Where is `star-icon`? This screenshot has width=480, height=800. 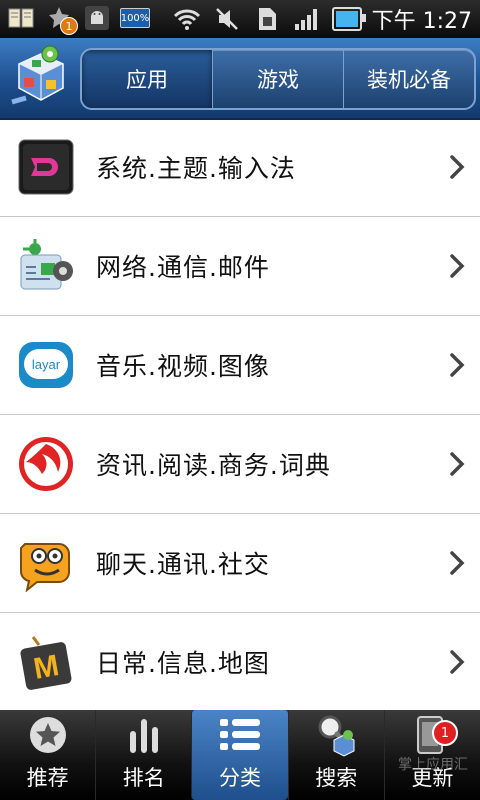 star-icon is located at coordinates (48, 735).